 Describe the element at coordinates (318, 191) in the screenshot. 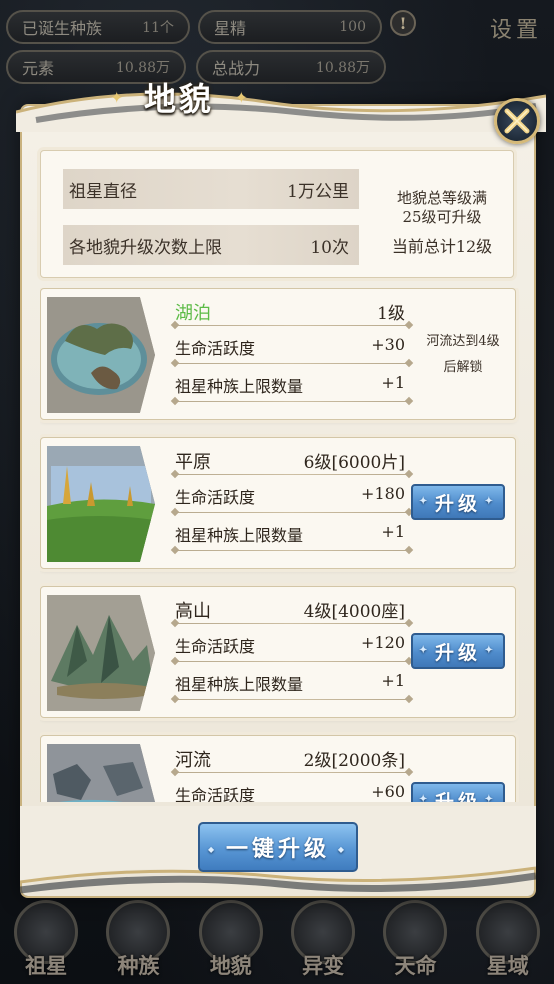

I see `diameter-value: 1万公里` at that location.